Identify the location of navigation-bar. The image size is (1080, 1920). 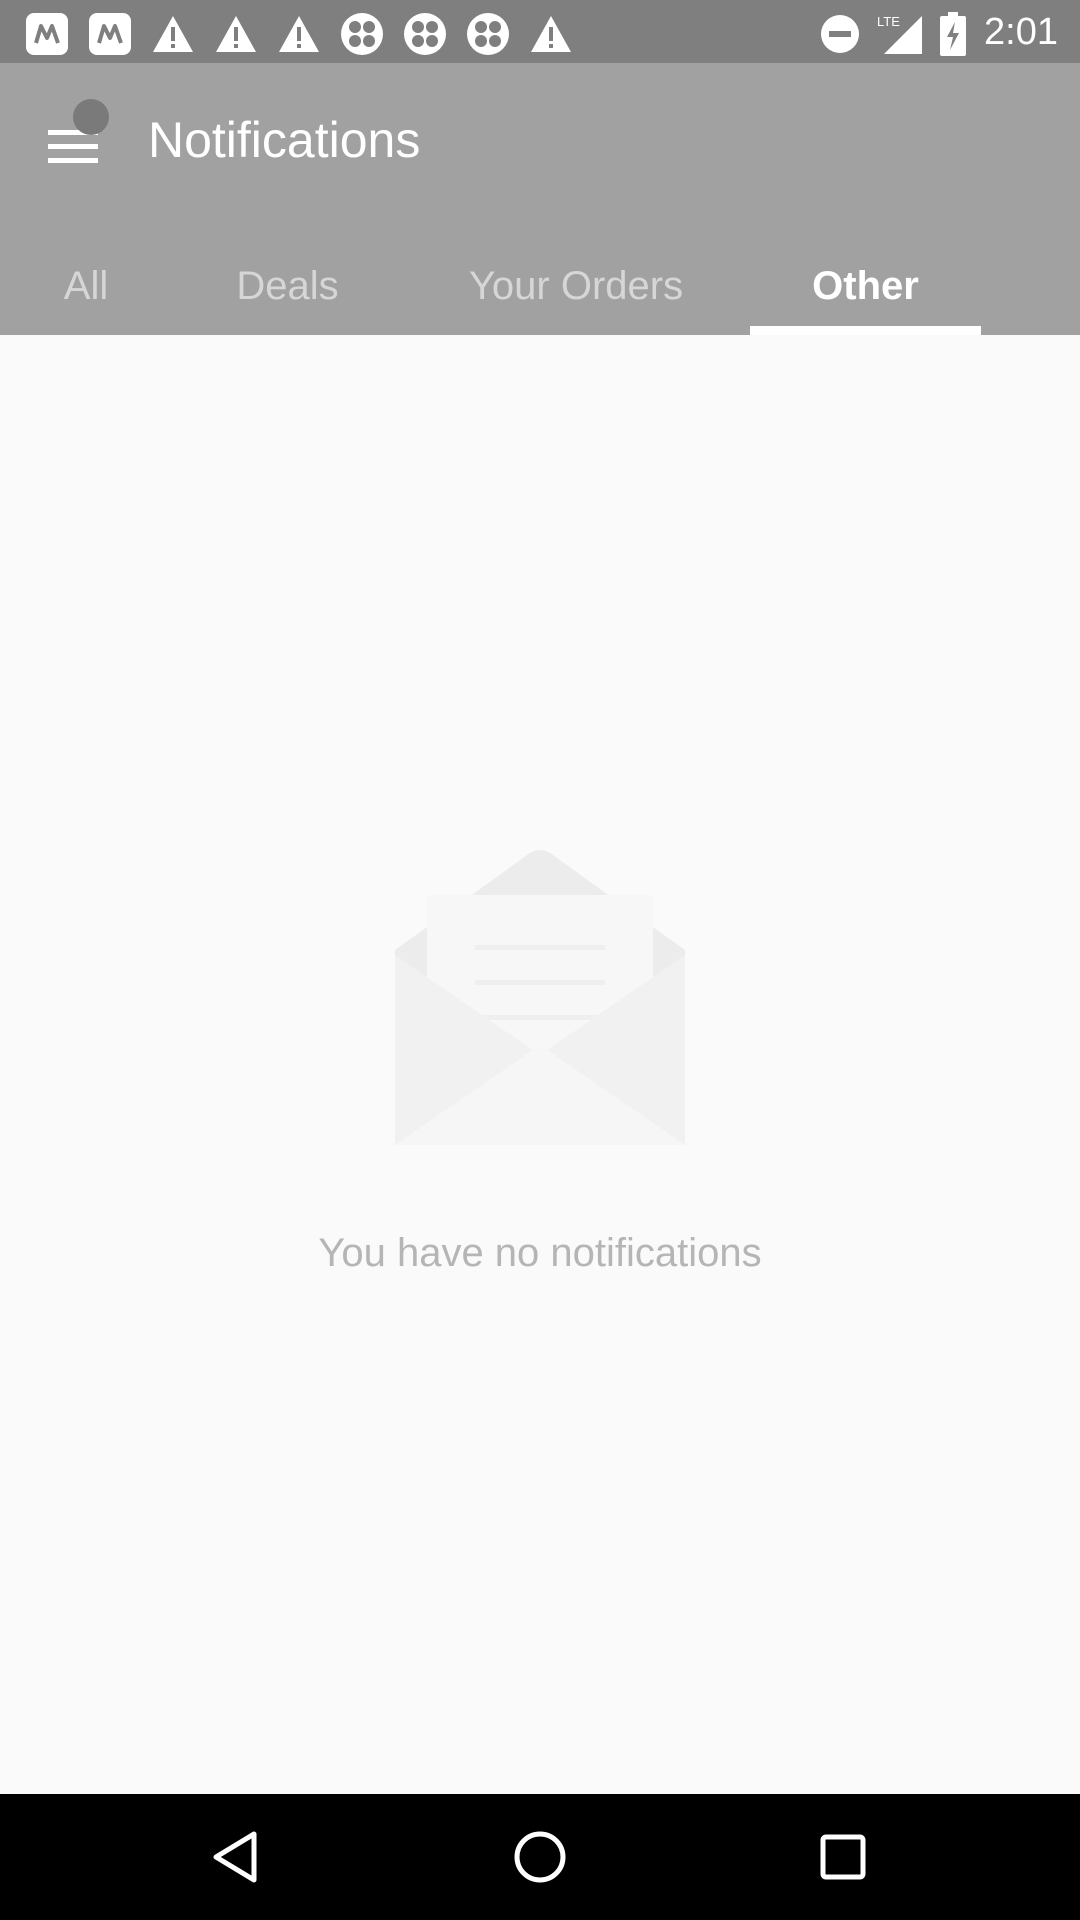
(540, 1857).